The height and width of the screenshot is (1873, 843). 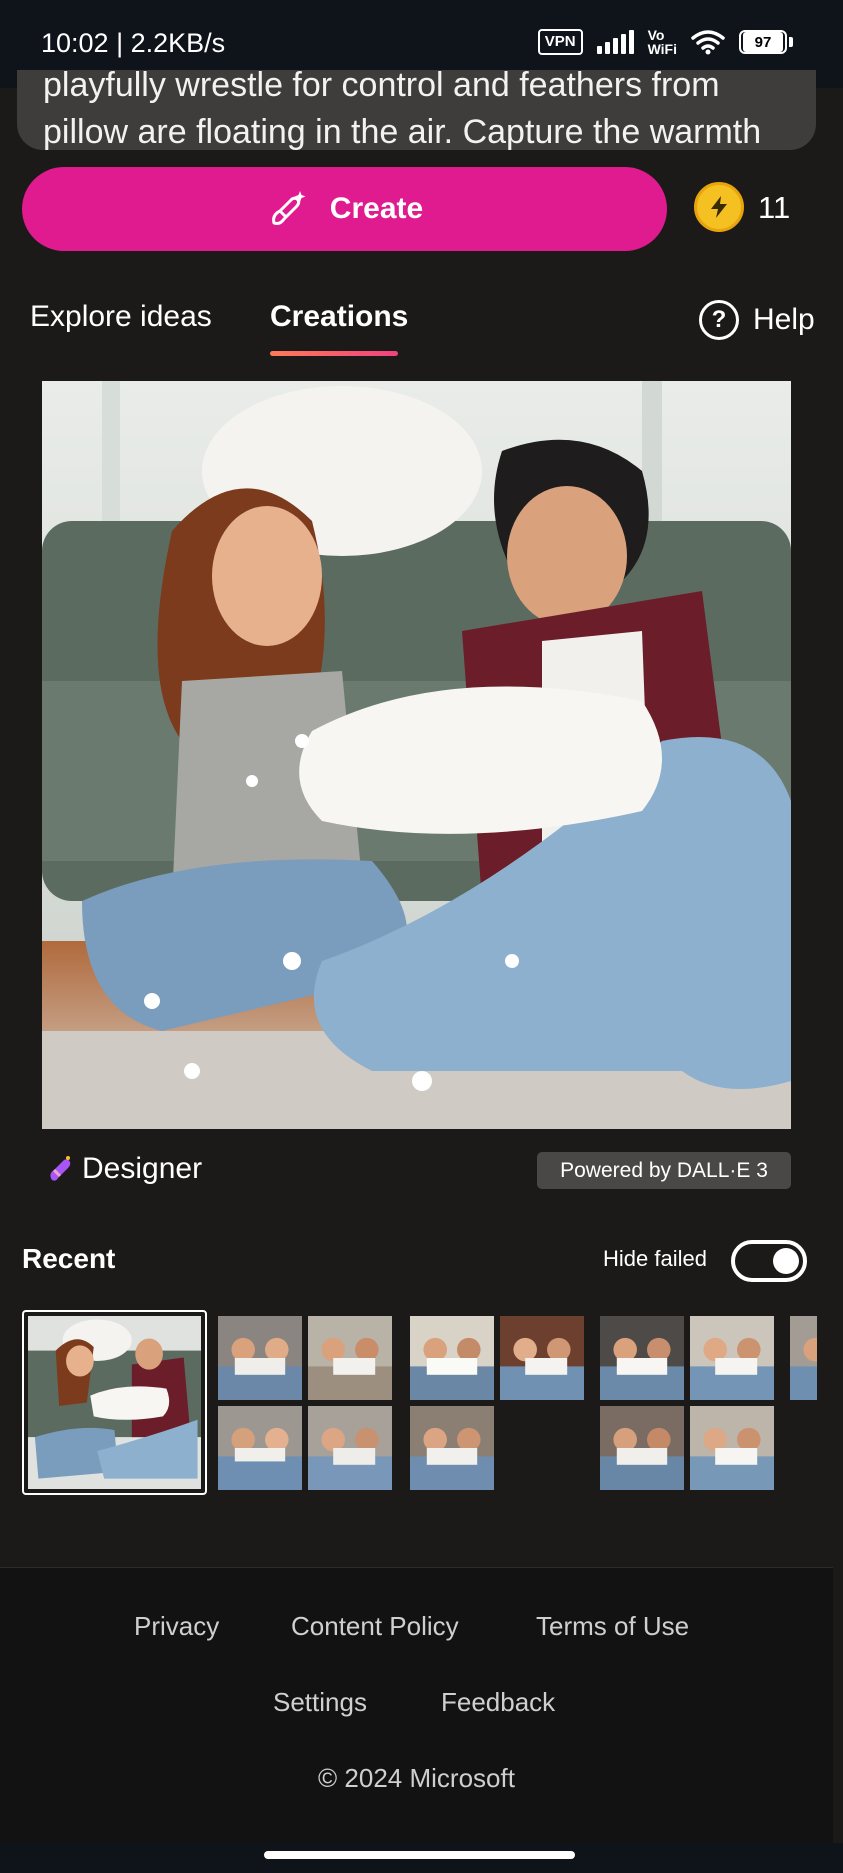 I want to click on tab-explore-ideas: Explore ideas, so click(x=121, y=317).